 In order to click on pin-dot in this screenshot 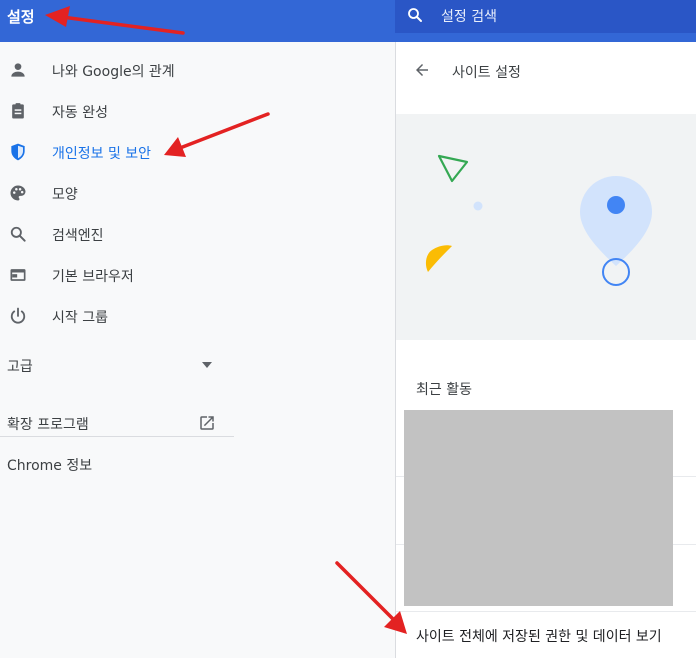, I will do `click(616, 205)`.